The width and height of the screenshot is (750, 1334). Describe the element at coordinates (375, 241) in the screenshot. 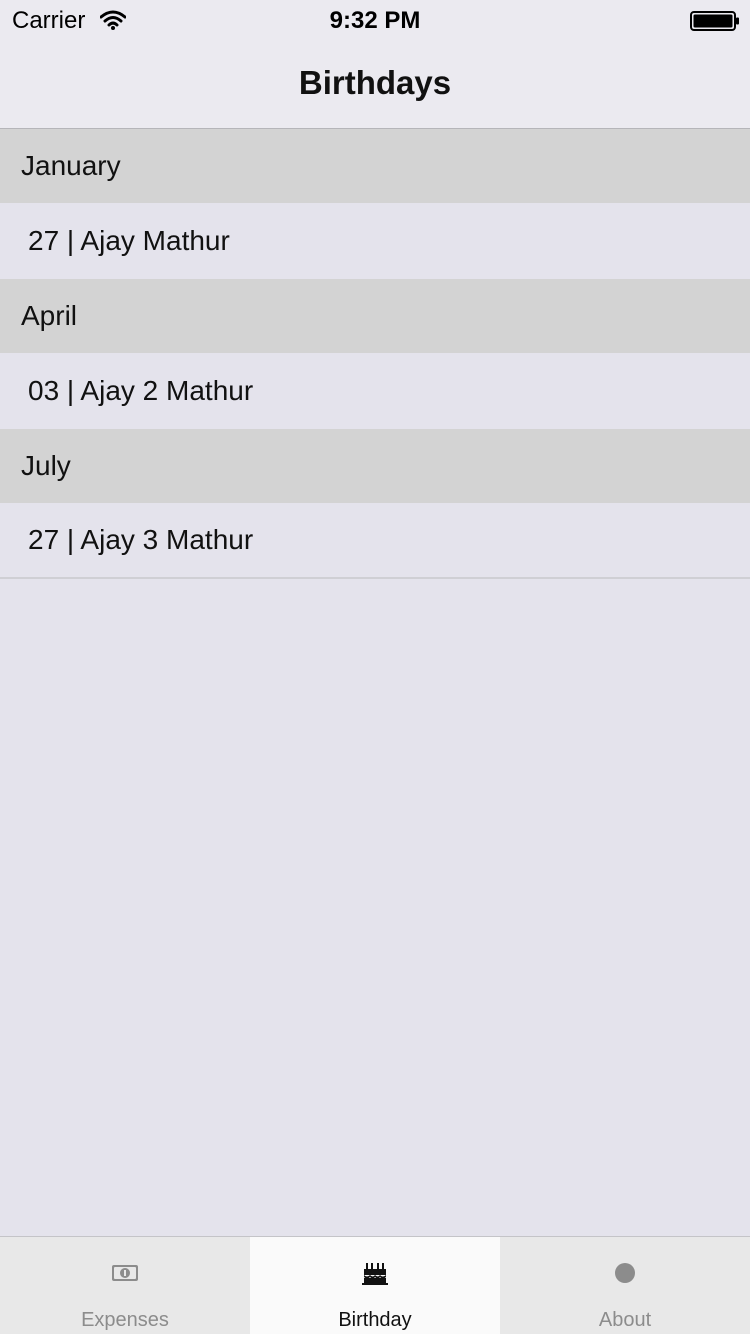

I see `list-item: 27 | Ajay Mathur` at that location.